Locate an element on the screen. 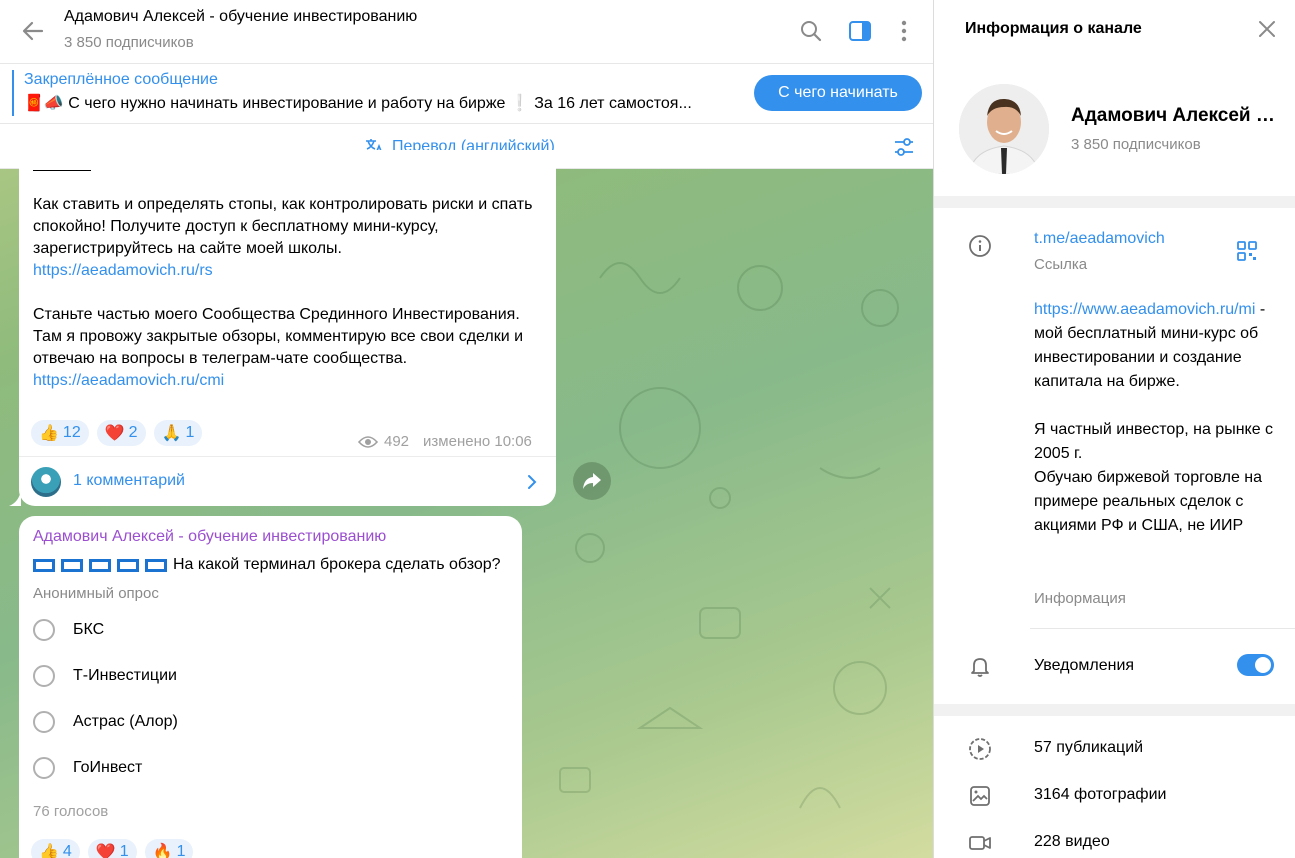 This screenshot has width=1295, height=858. views-eye-icon is located at coordinates (368, 441).